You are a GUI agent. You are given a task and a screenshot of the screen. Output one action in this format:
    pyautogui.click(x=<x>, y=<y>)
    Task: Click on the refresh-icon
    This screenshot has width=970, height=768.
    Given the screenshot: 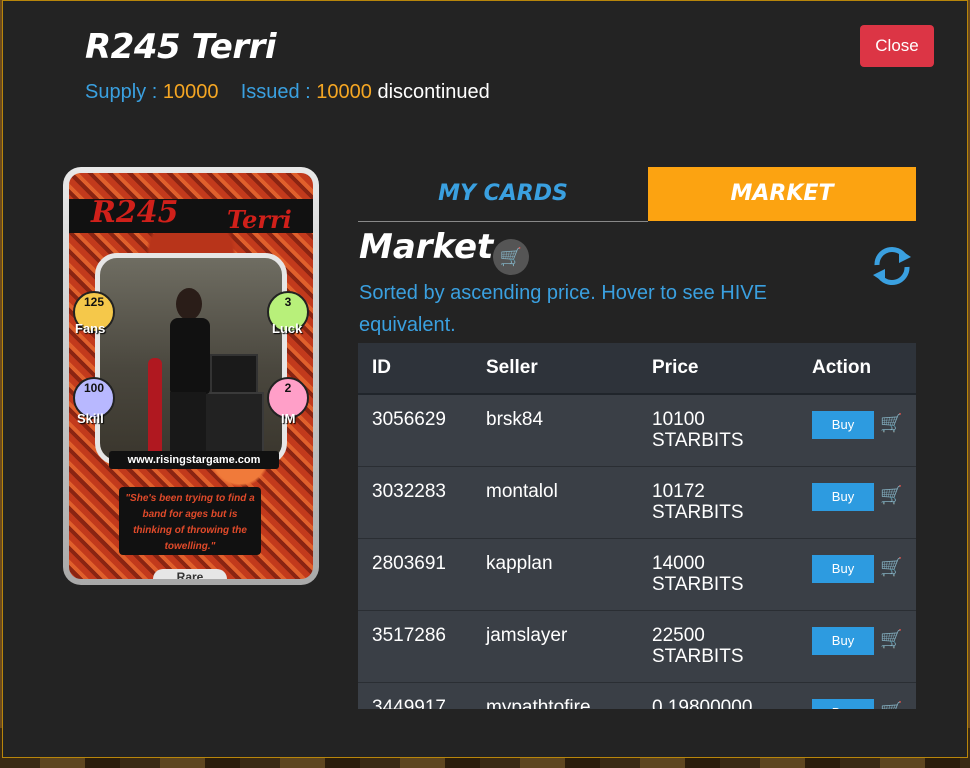 What is the action you would take?
    pyautogui.click(x=892, y=266)
    